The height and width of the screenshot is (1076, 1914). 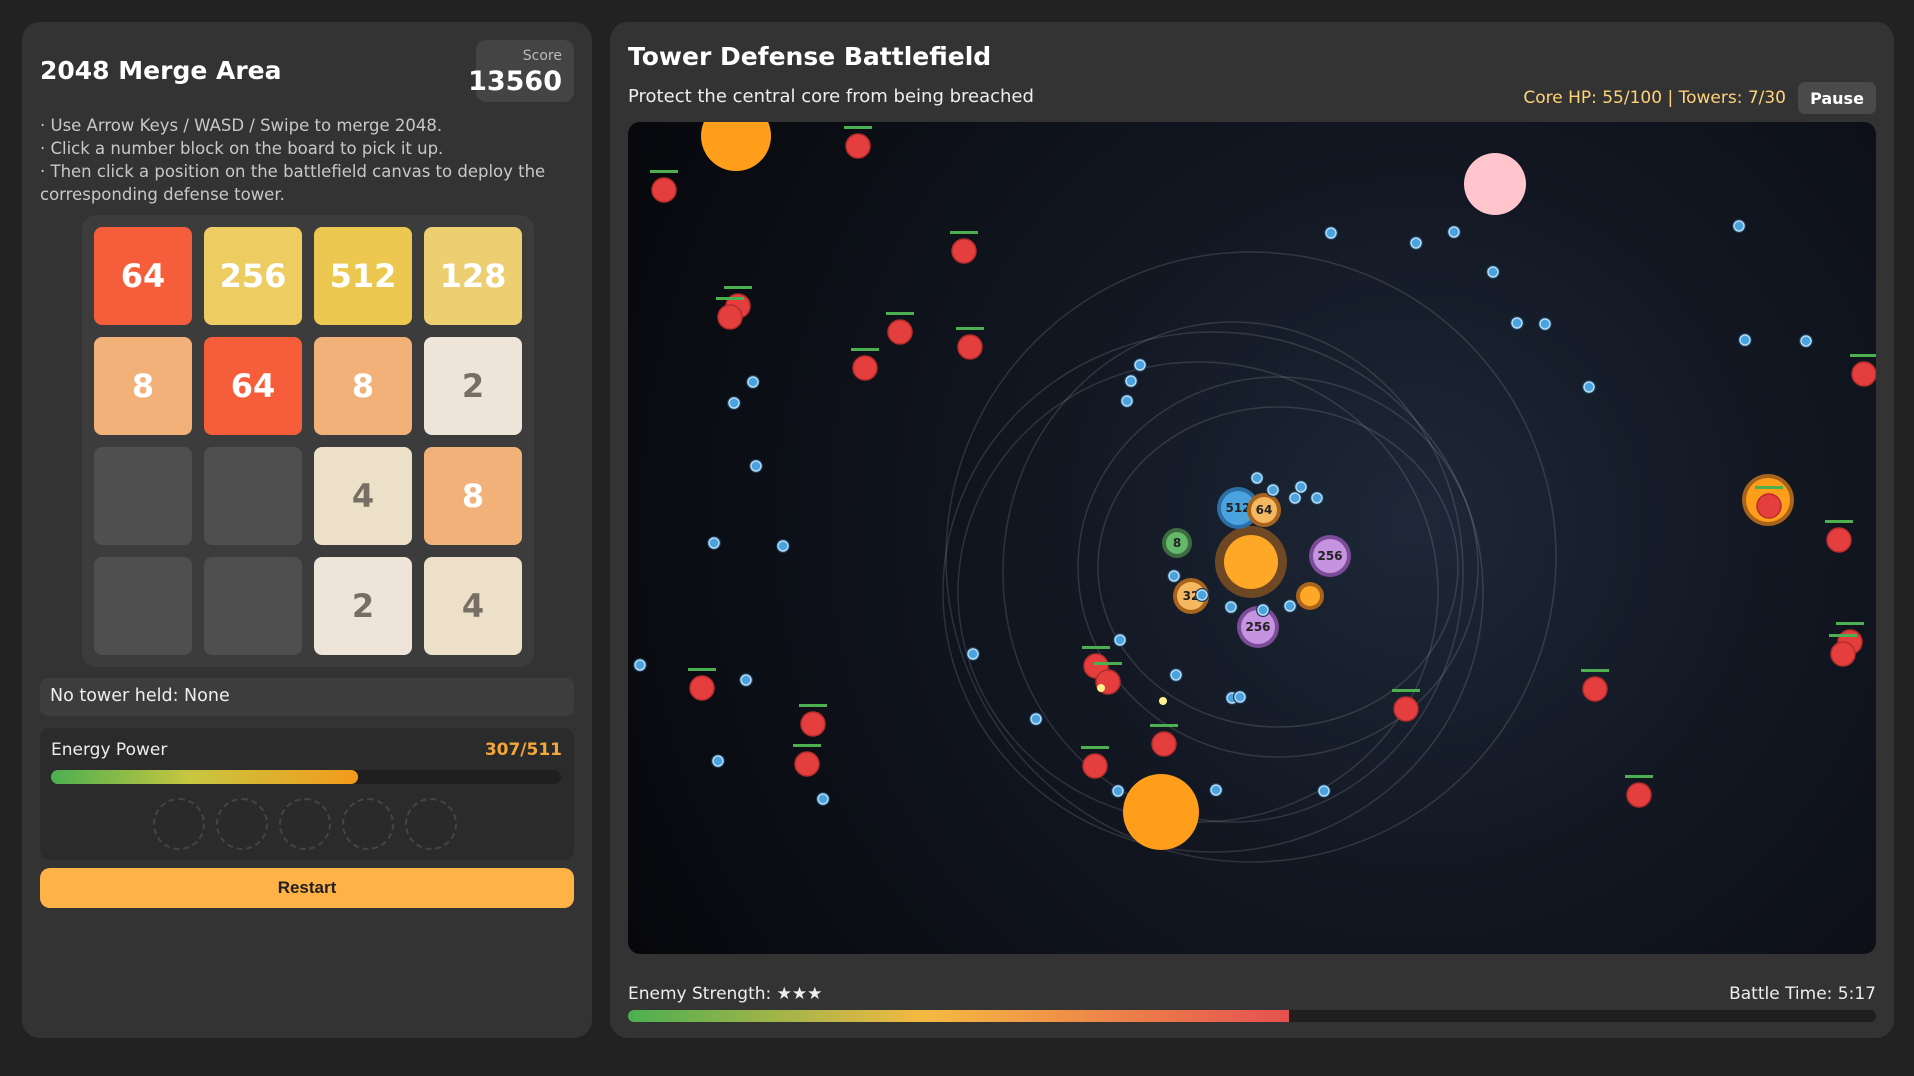 What do you see at coordinates (307, 888) in the screenshot?
I see `restart-button: Restart` at bounding box center [307, 888].